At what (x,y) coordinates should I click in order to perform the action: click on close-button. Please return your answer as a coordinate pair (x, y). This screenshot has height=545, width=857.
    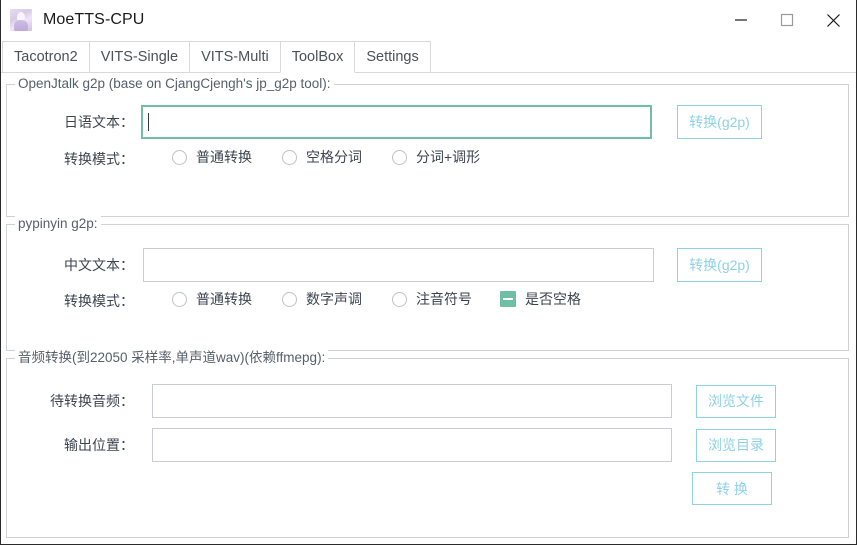
    Looking at the image, I should click on (833, 20).